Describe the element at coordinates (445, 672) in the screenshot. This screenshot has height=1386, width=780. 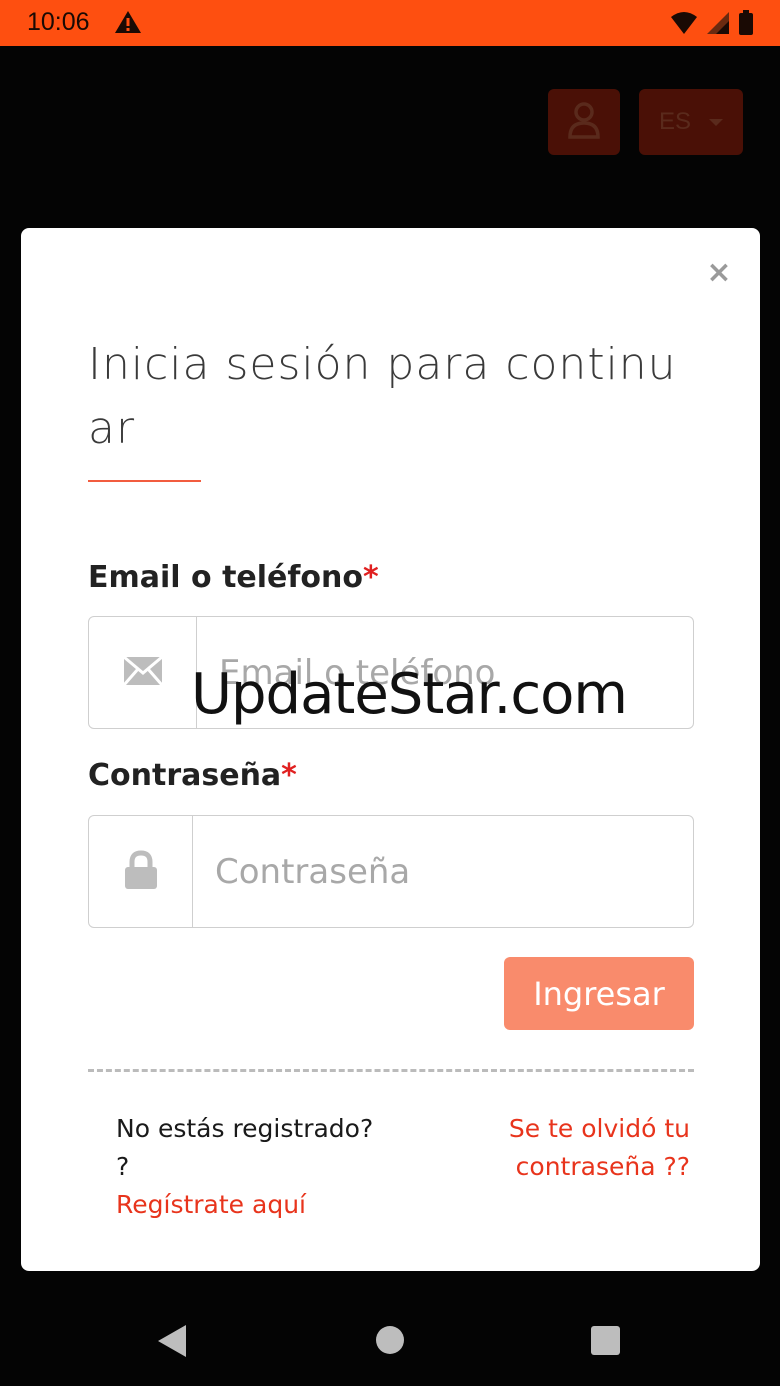
I see `email-field` at that location.